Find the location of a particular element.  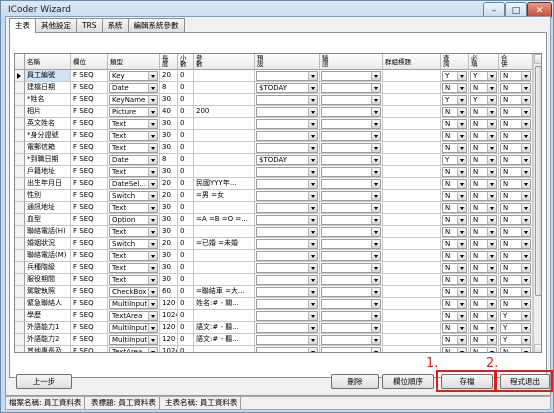

cell-dropdown: Switch is located at coordinates (133, 196).